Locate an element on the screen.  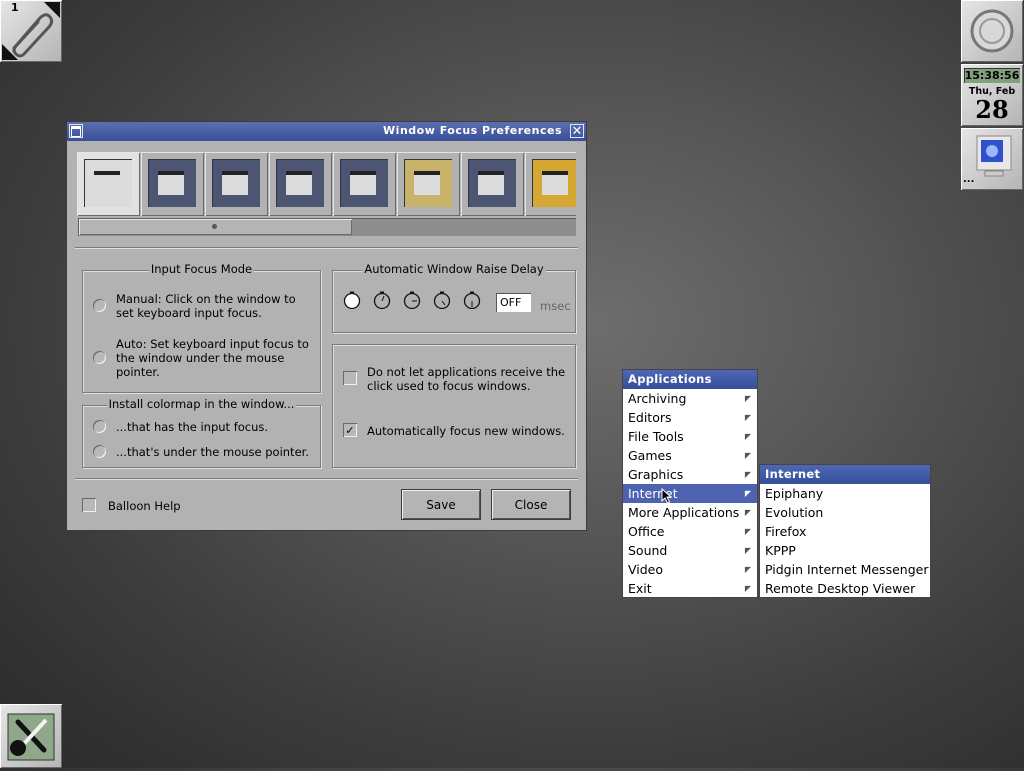
colormap-focus-label: ...that has the input focus. is located at coordinates (192, 427).